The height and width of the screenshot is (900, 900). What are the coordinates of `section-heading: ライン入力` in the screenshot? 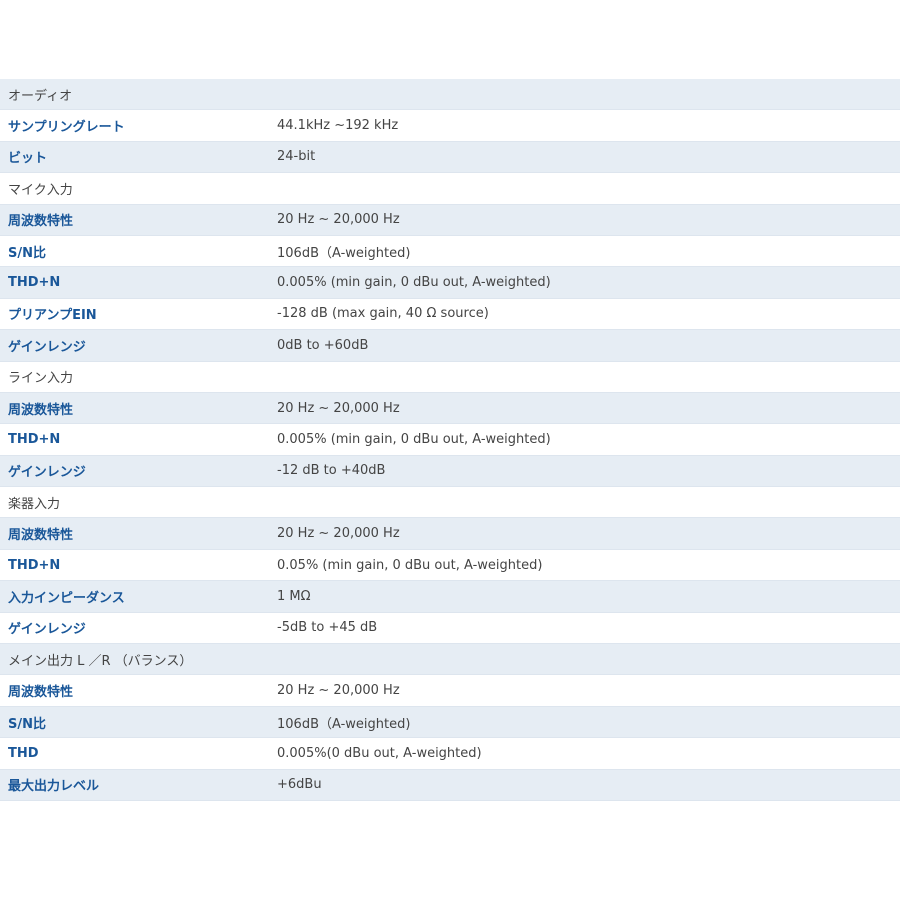 It's located at (41, 379).